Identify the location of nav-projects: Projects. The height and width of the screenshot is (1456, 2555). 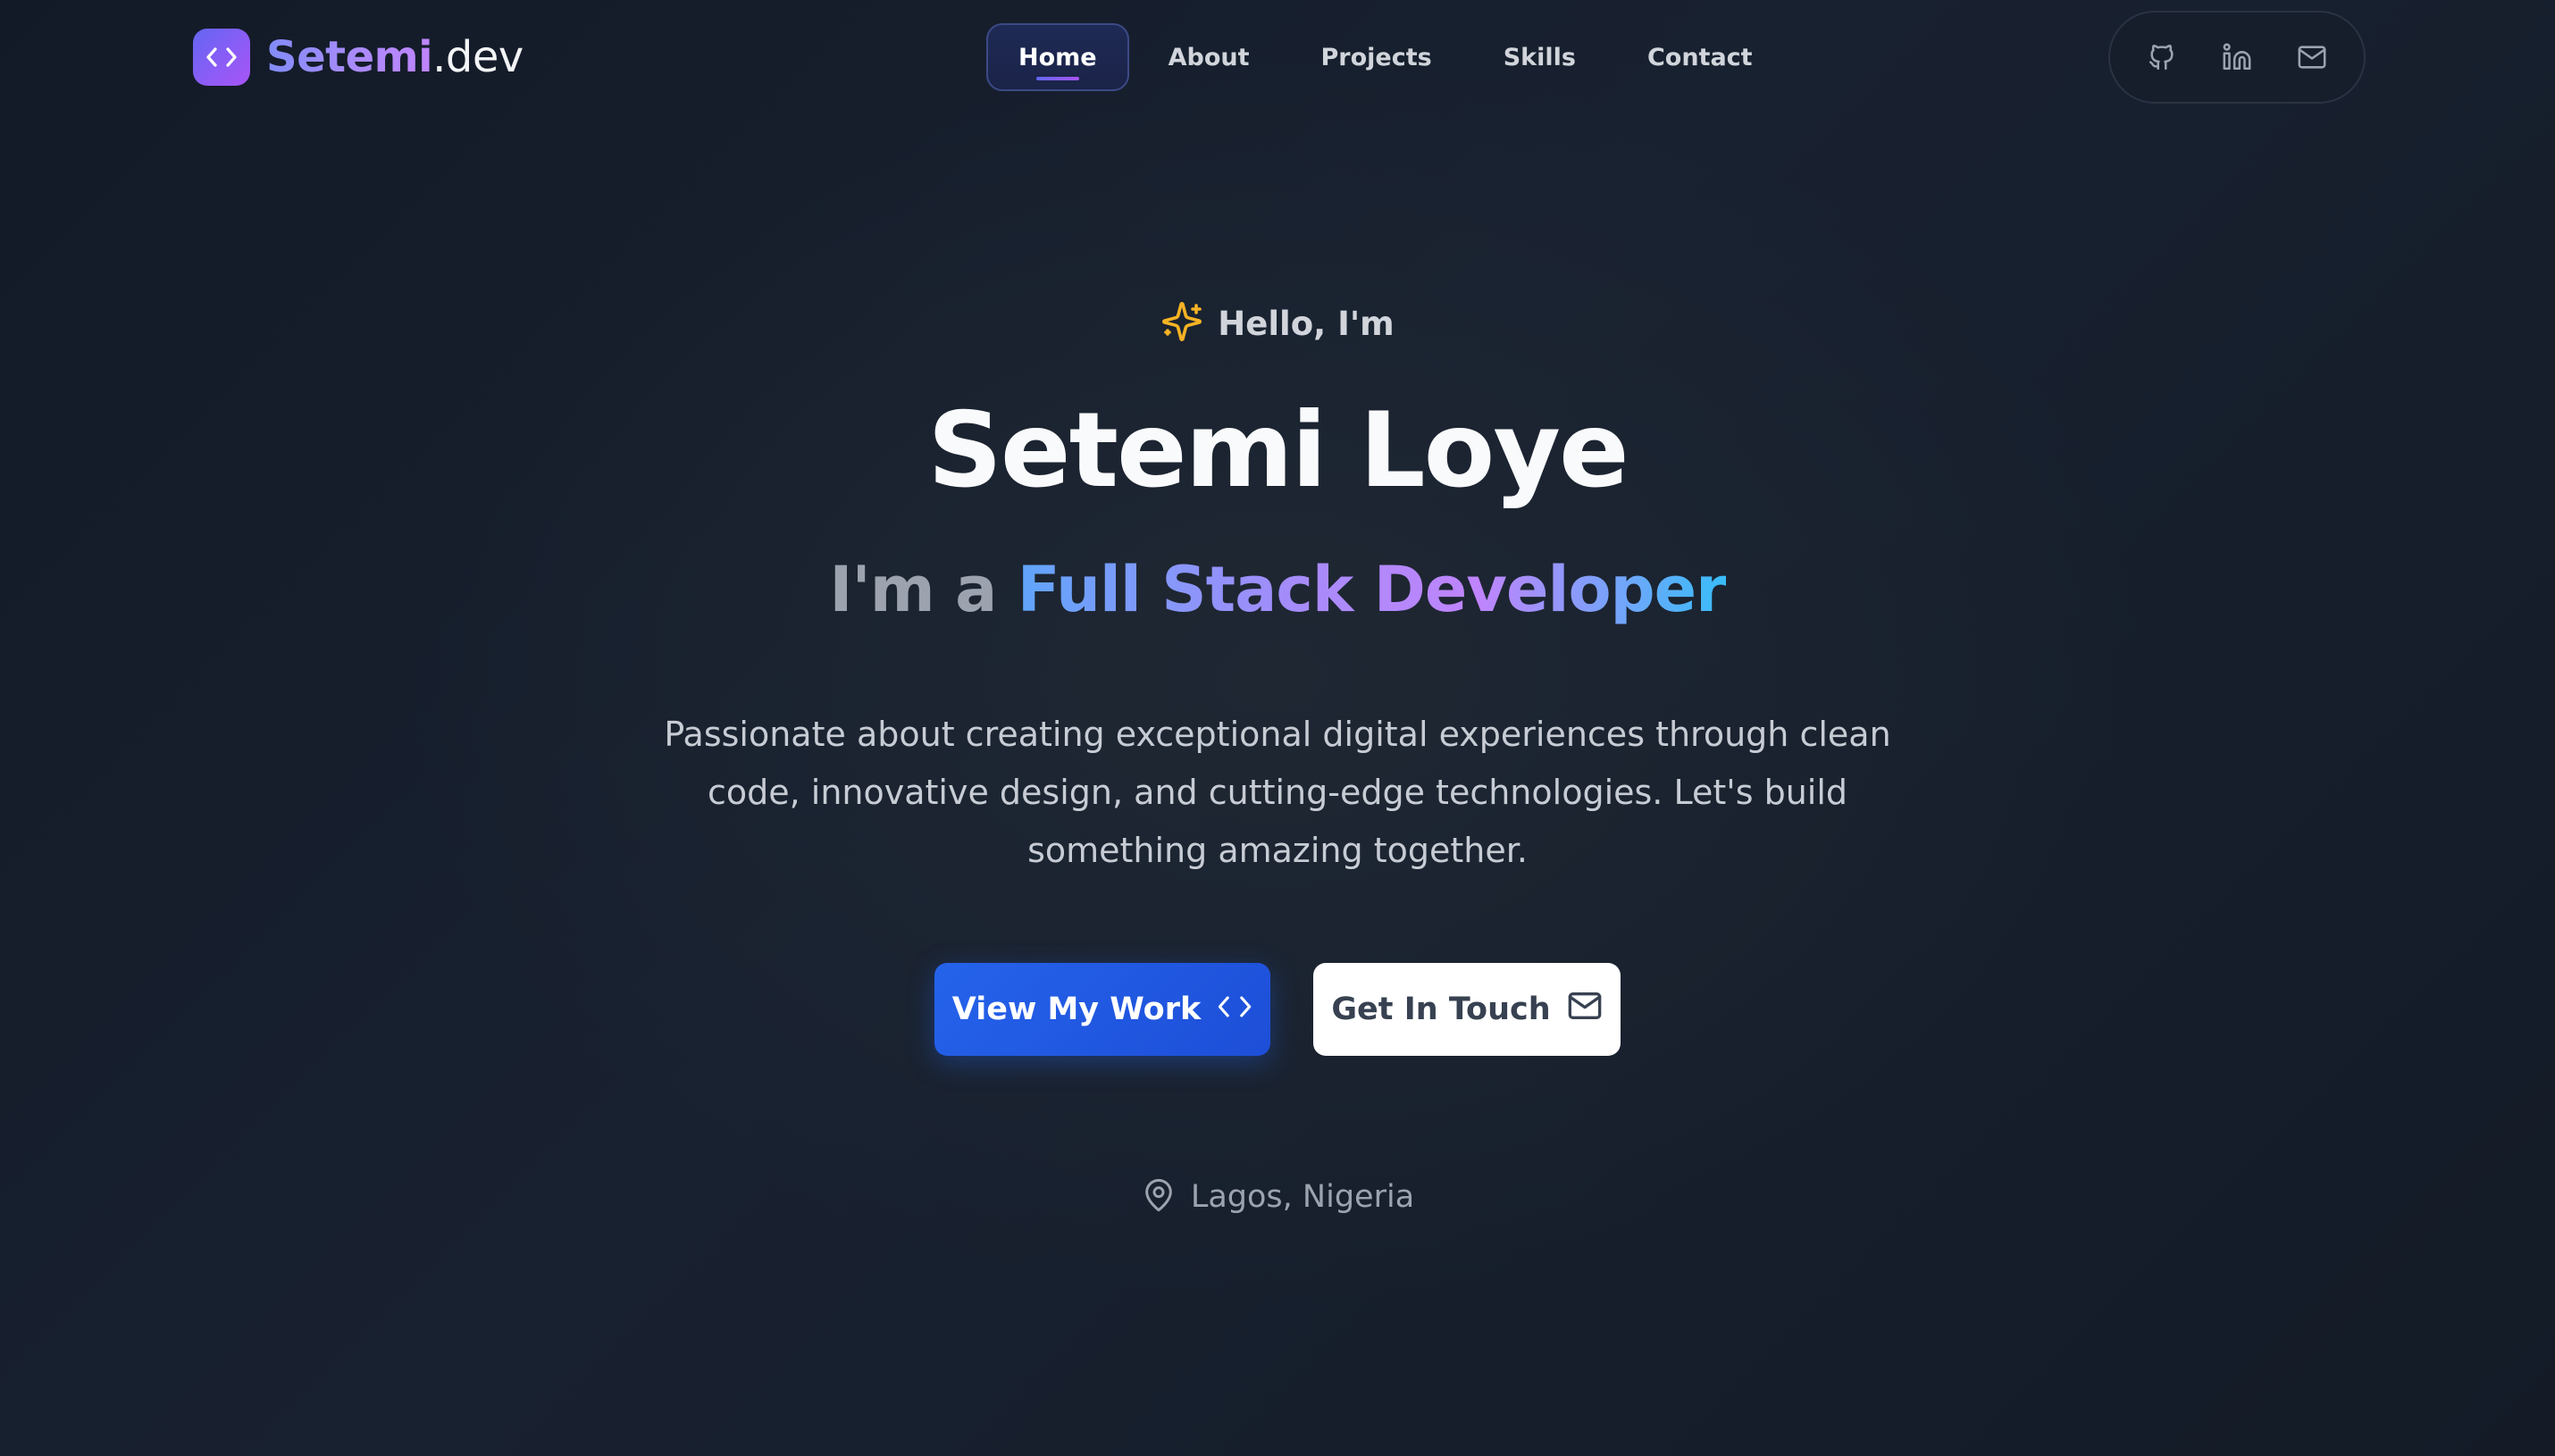
(1376, 57).